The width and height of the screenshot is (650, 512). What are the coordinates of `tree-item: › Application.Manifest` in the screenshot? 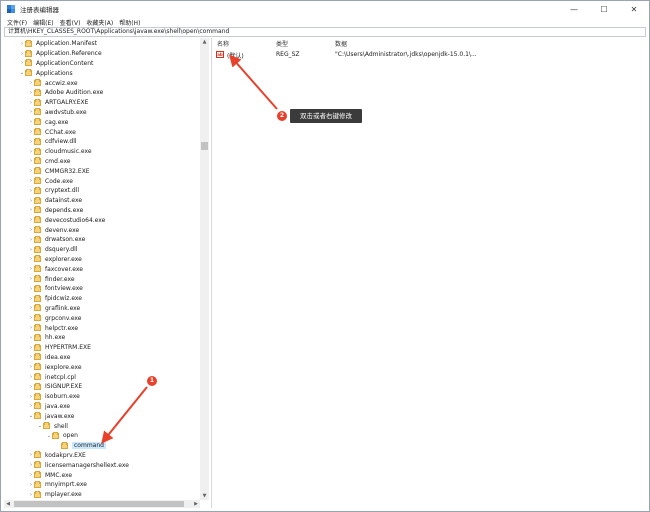 It's located at (58, 44).